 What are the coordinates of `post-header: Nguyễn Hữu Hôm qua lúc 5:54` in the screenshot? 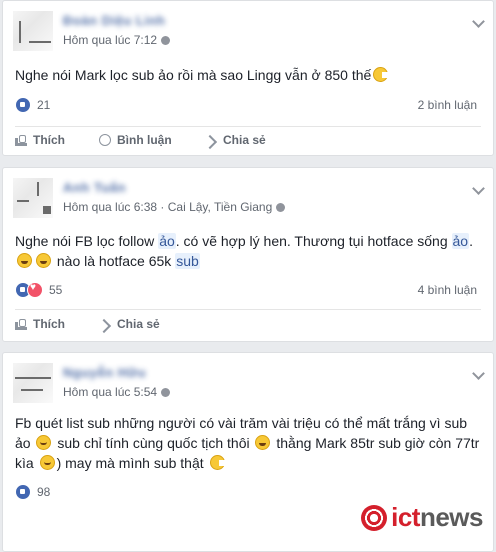 It's located at (249, 383).